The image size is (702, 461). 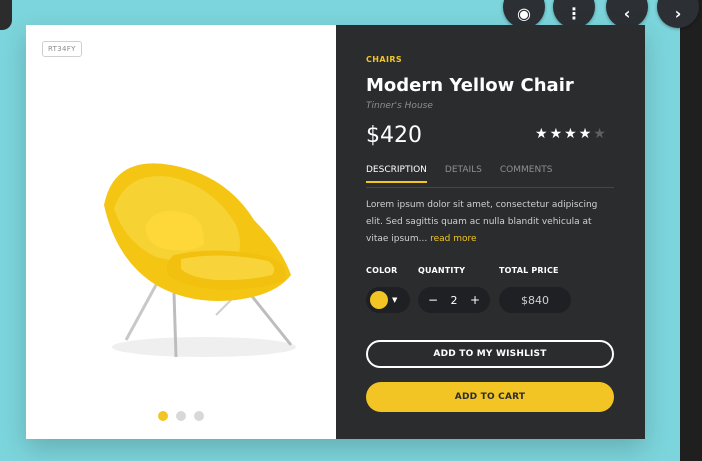 I want to click on tab-description: DESCRIPTION, so click(x=396, y=174).